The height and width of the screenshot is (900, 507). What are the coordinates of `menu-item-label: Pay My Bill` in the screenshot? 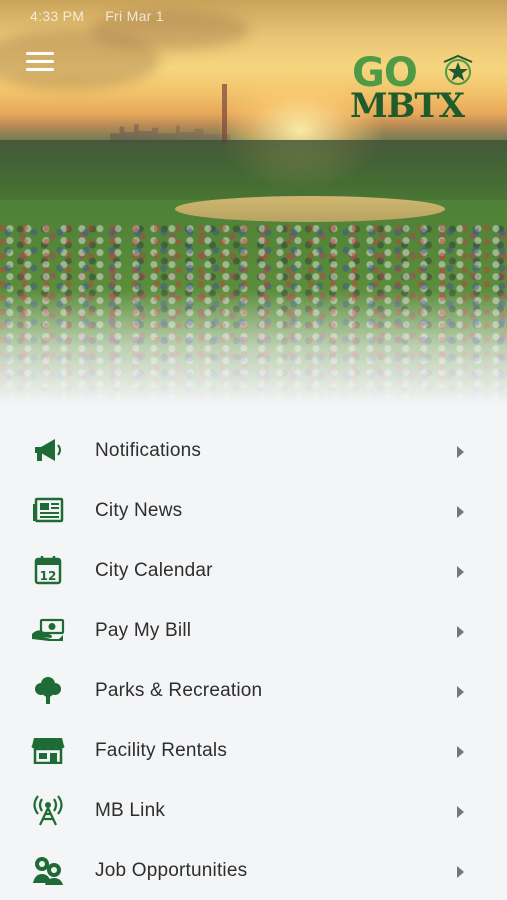 It's located at (143, 630).